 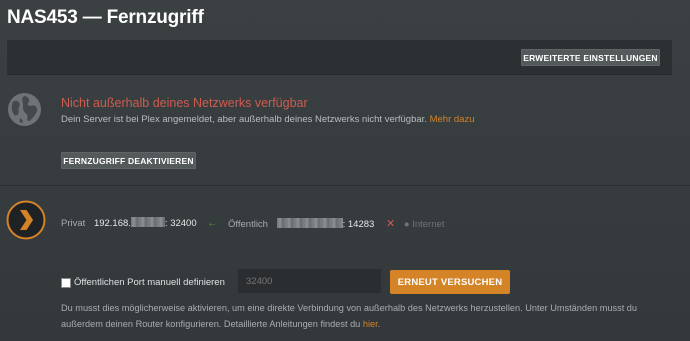 What do you see at coordinates (379, 323) in the screenshot?
I see `hint-end: .` at bounding box center [379, 323].